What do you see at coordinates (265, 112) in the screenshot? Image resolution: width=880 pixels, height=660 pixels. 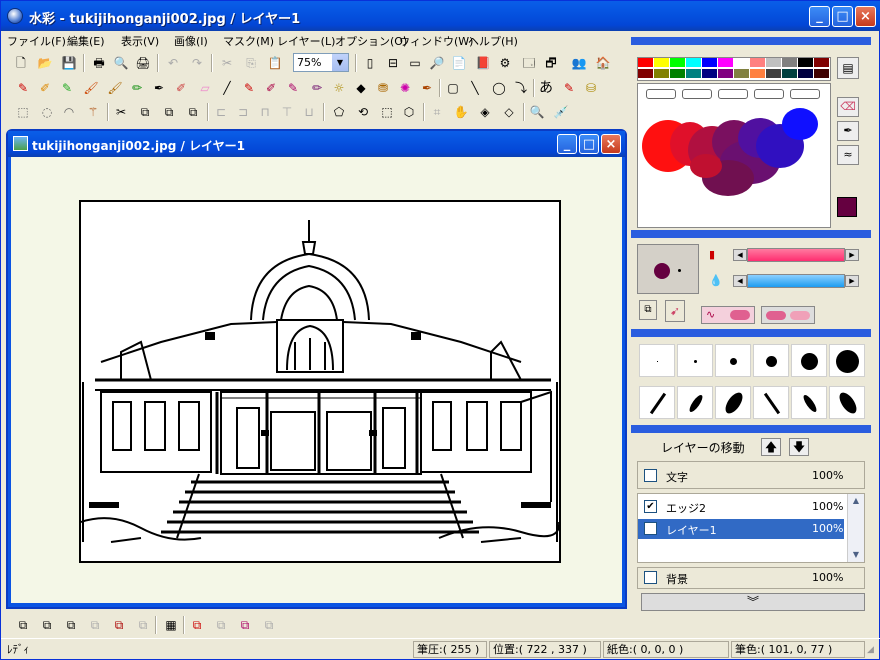 I see `align-top-icon: ⊓` at bounding box center [265, 112].